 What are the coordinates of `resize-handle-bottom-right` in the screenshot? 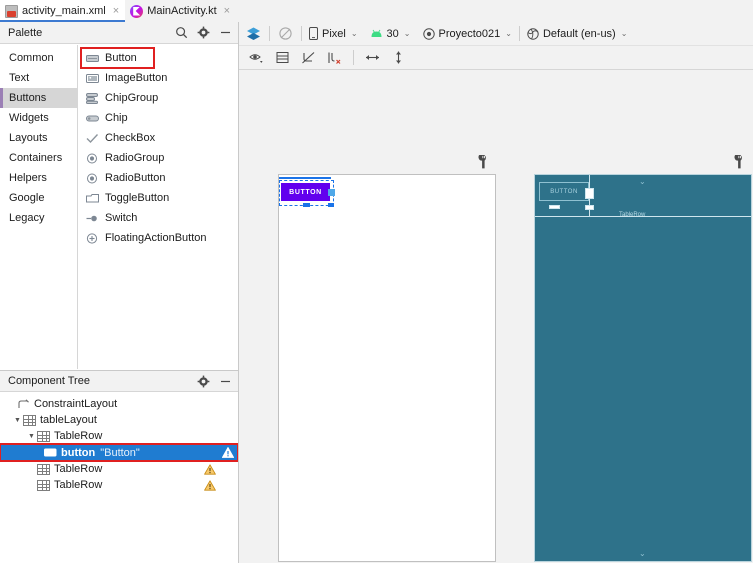 It's located at (331, 205).